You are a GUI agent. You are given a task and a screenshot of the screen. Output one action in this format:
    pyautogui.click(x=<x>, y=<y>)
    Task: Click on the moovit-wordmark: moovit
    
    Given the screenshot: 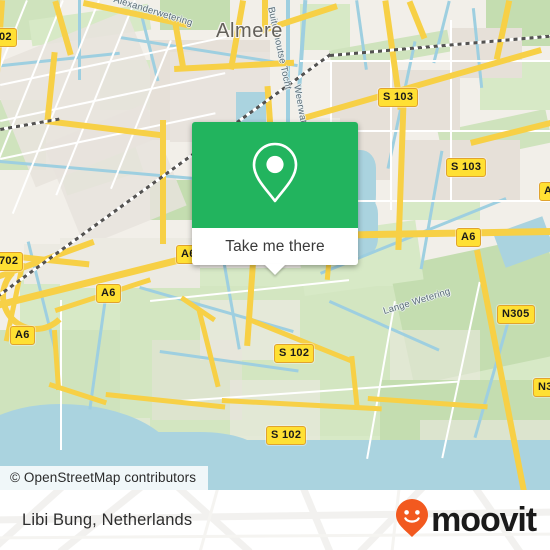 What is the action you would take?
    pyautogui.click(x=484, y=520)
    